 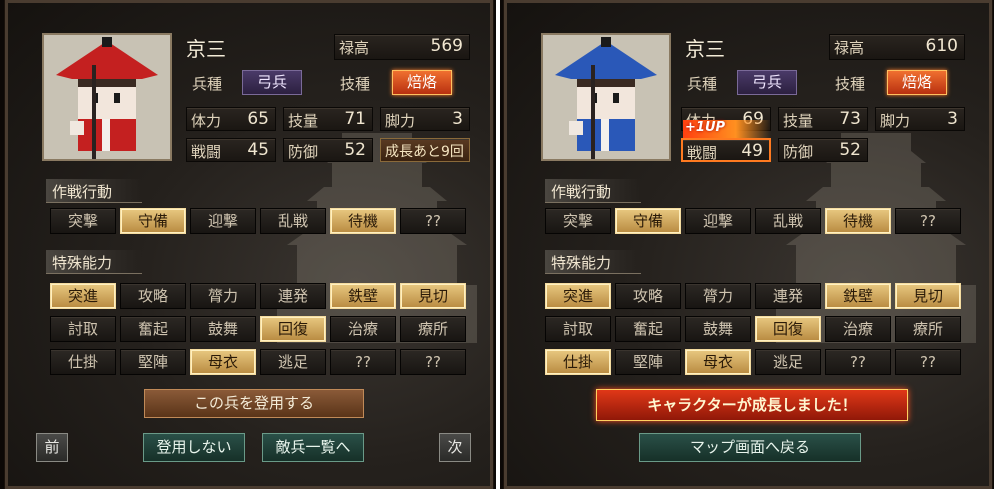 I want to click on decline-button: 登用しない, so click(x=194, y=447).